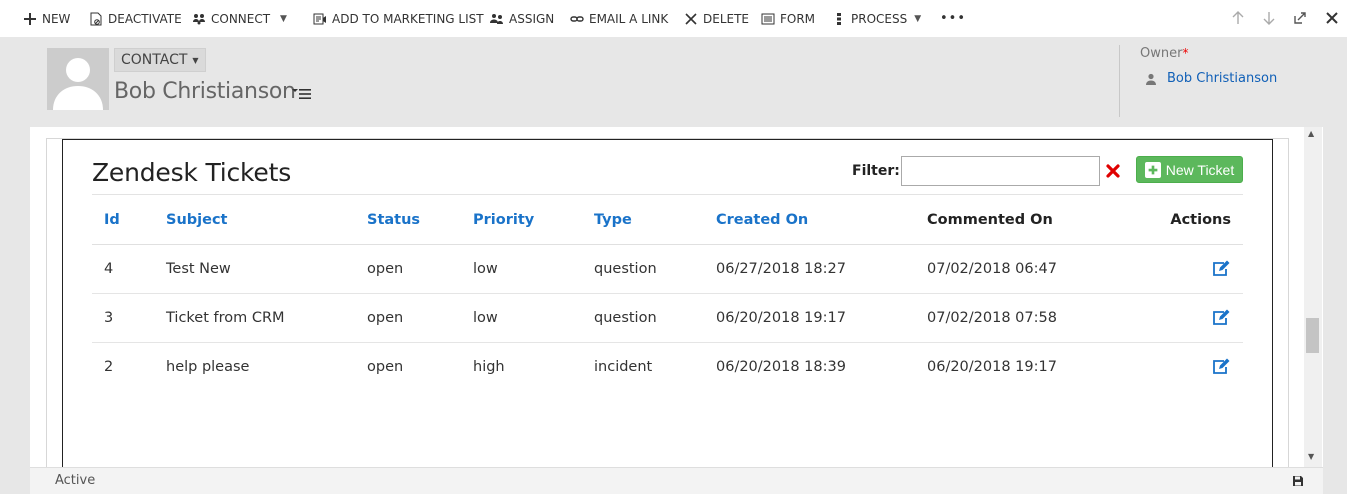 Image resolution: width=1347 pixels, height=494 pixels. Describe the element at coordinates (577, 19) in the screenshot. I see `link-icon` at that location.